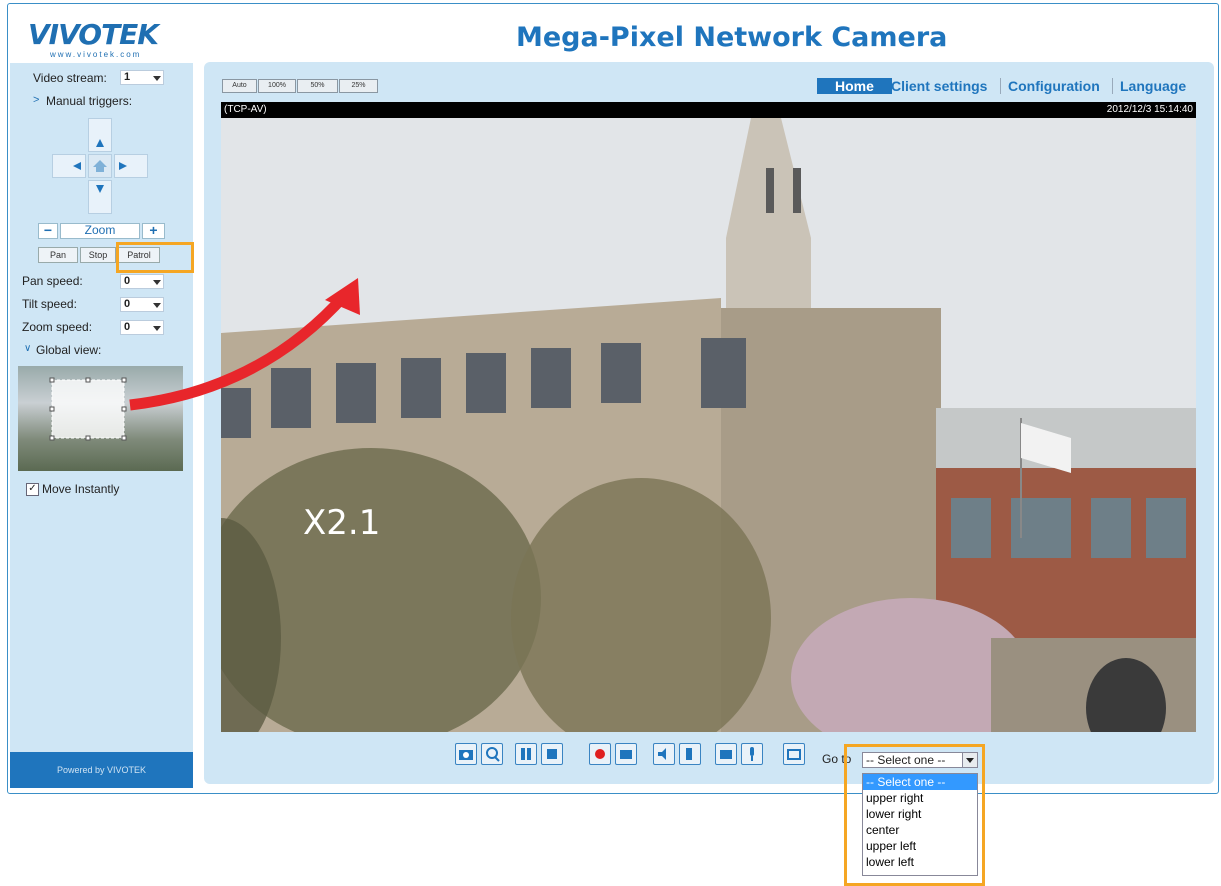 This screenshot has height=886, width=1221. I want to click on view-size-50-button: 50%, so click(317, 86).